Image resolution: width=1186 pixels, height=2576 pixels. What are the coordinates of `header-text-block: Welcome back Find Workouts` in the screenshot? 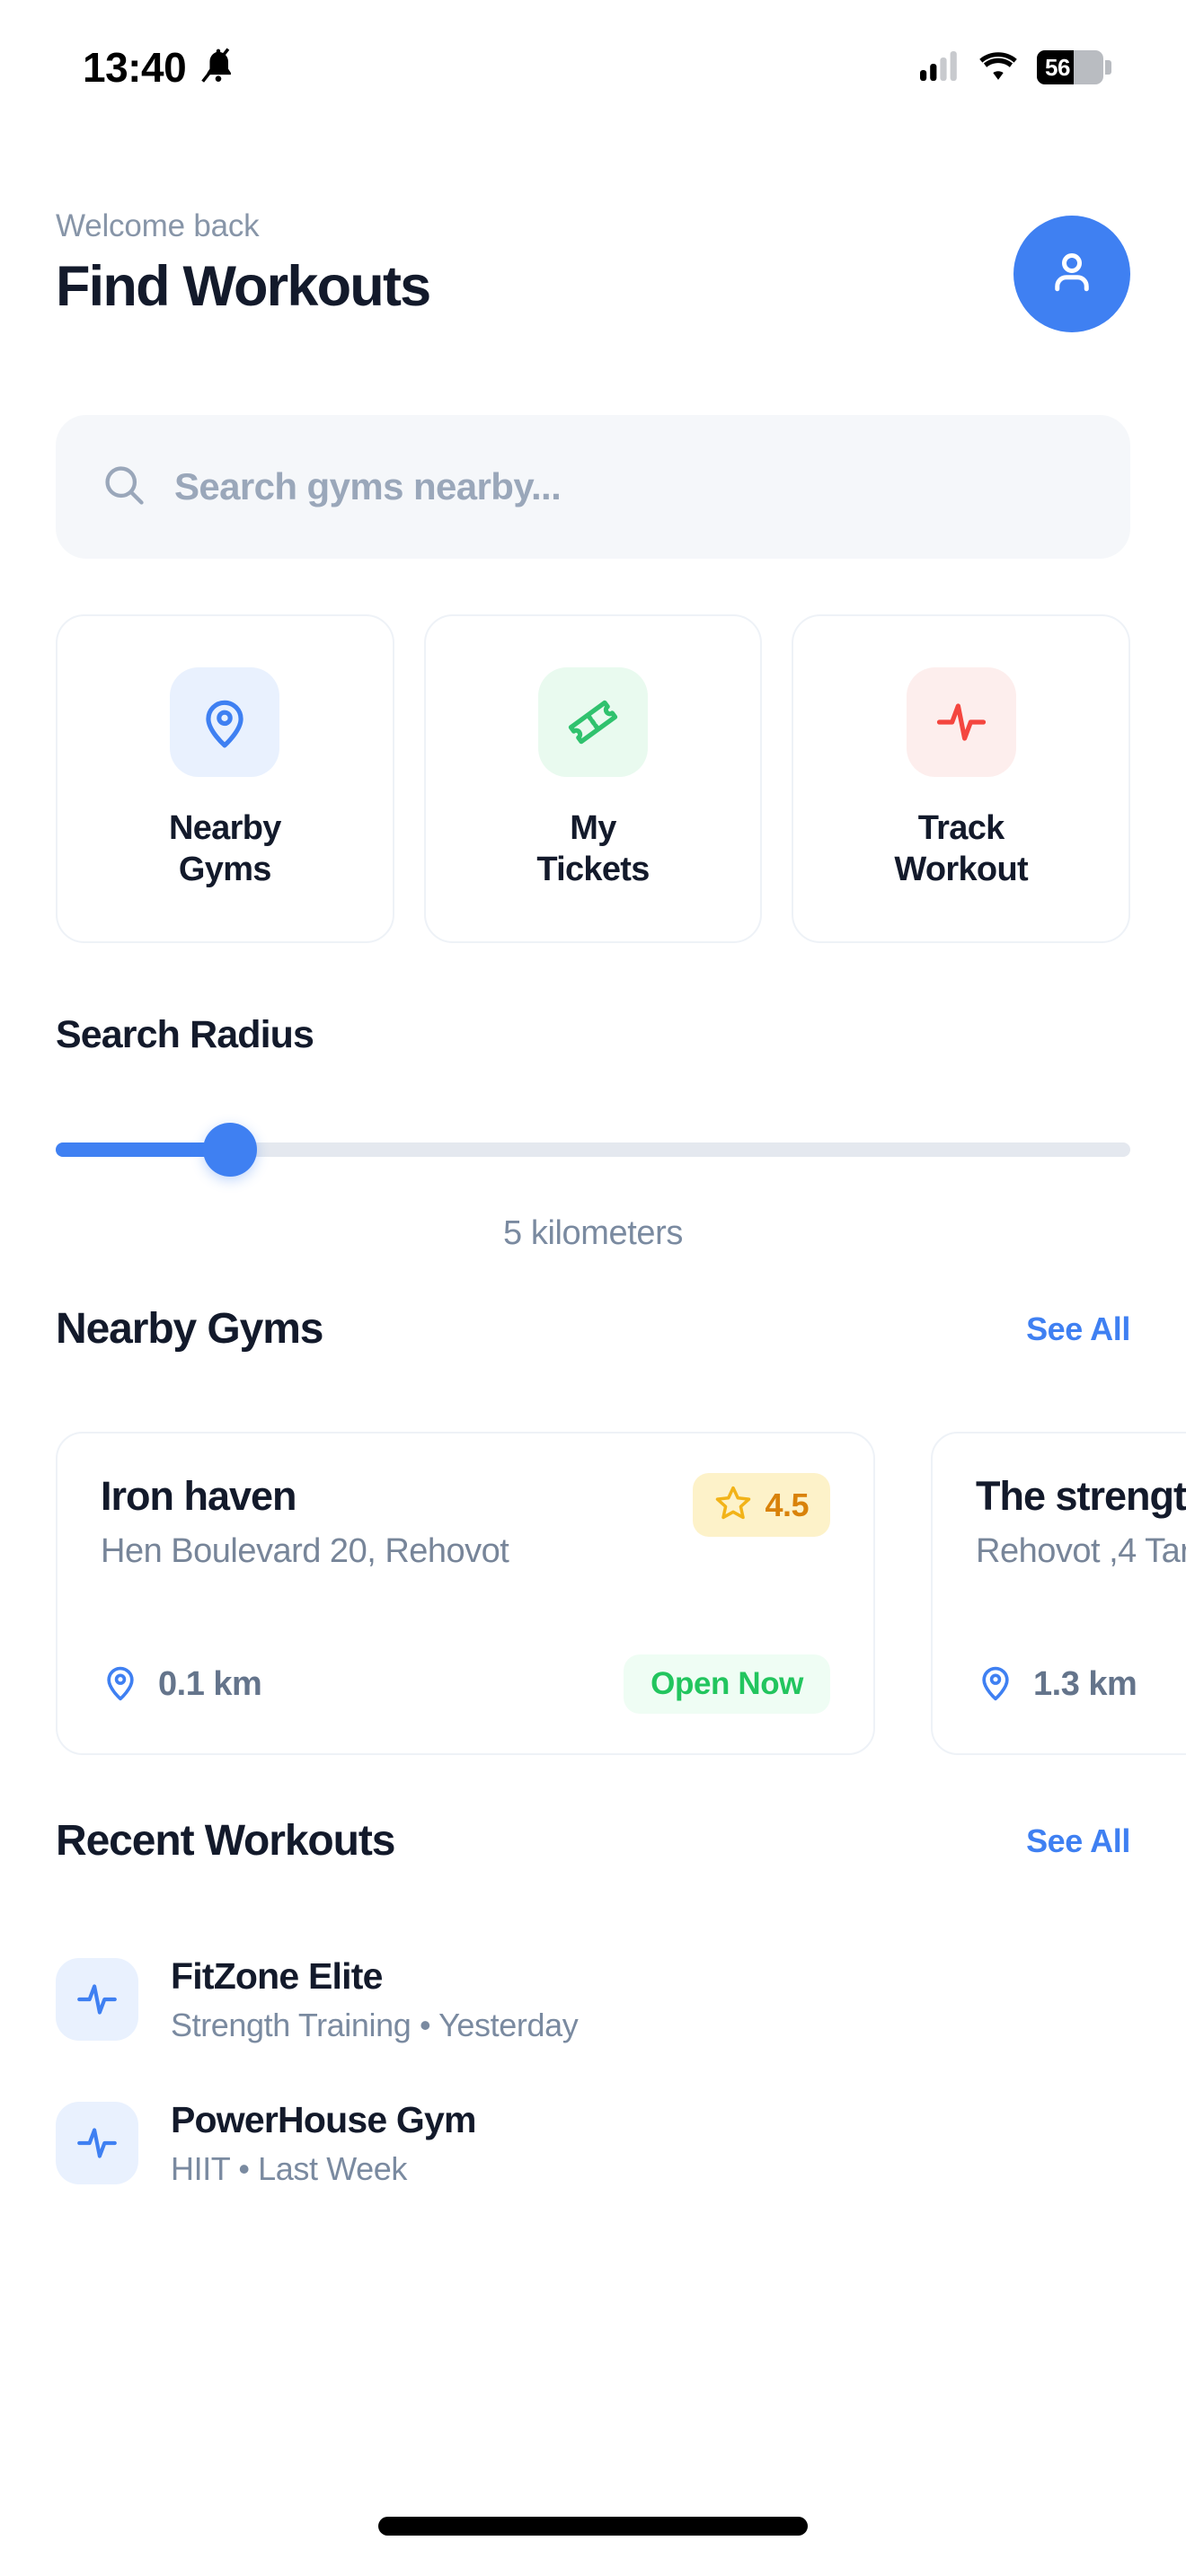 It's located at (243, 263).